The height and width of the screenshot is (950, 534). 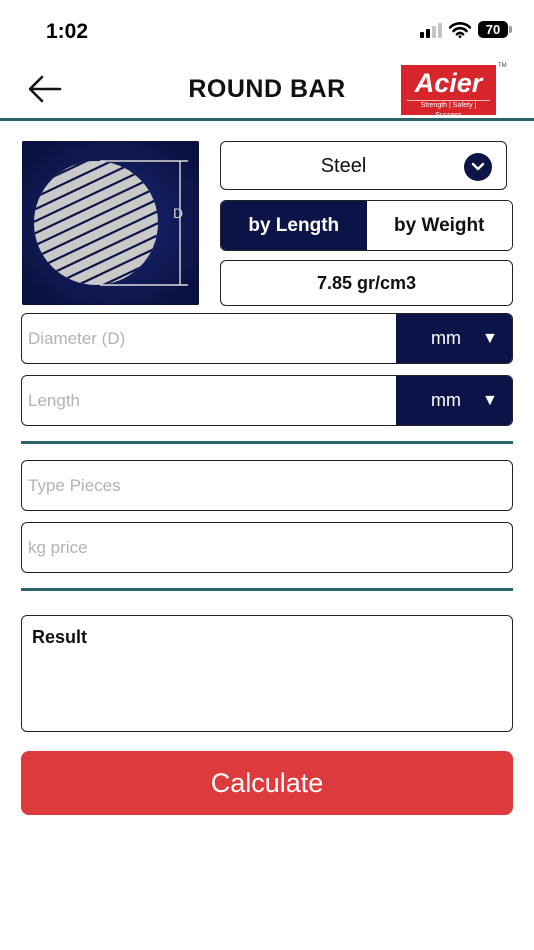 I want to click on kg-price-input, so click(x=267, y=547).